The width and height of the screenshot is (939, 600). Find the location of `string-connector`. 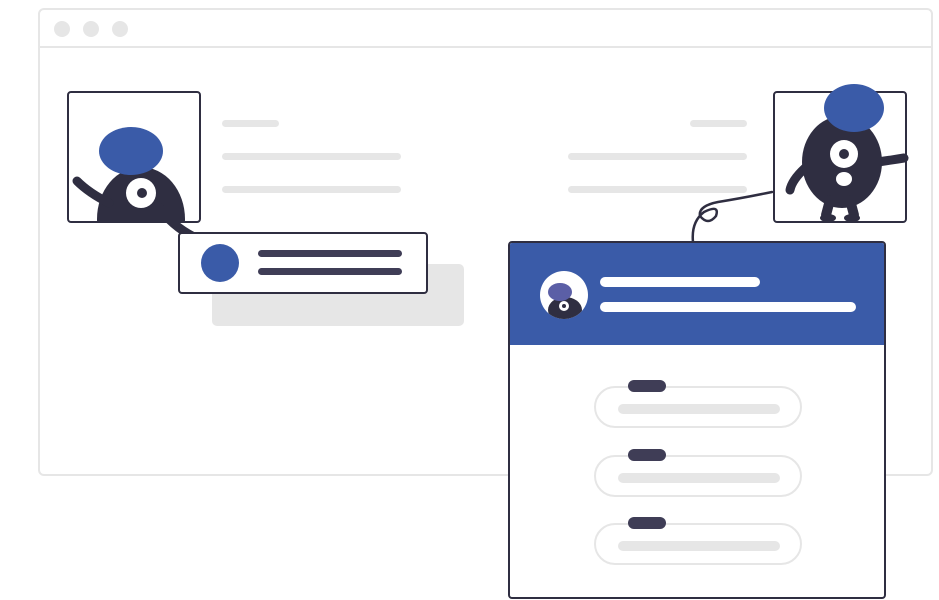

string-connector is located at coordinates (732, 217).